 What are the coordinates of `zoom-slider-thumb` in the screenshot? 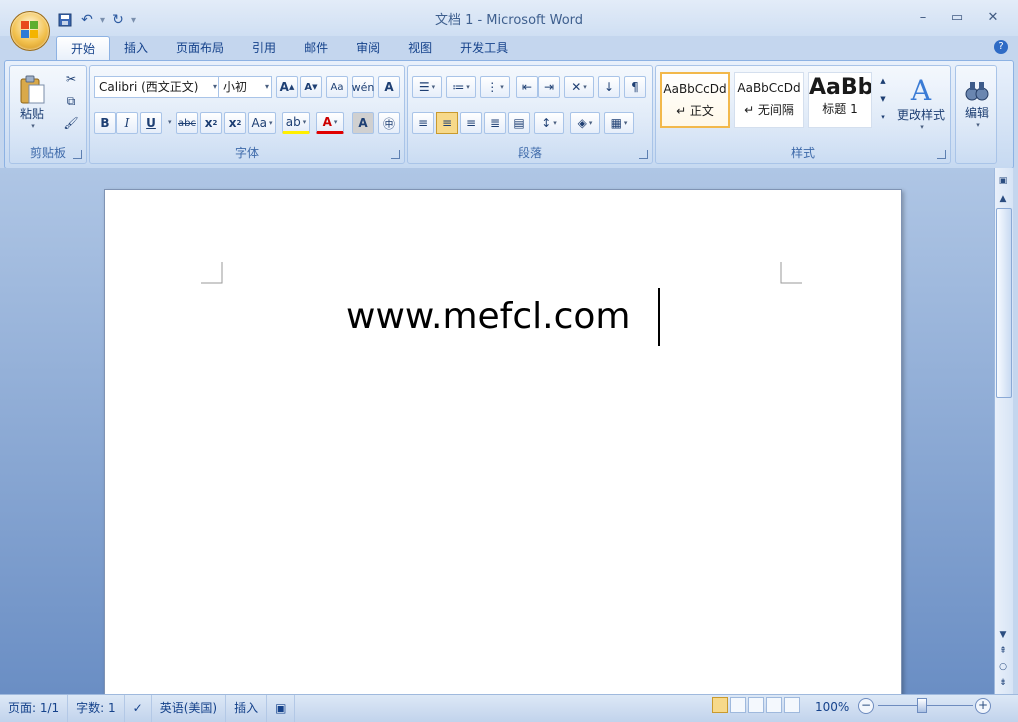 It's located at (922, 705).